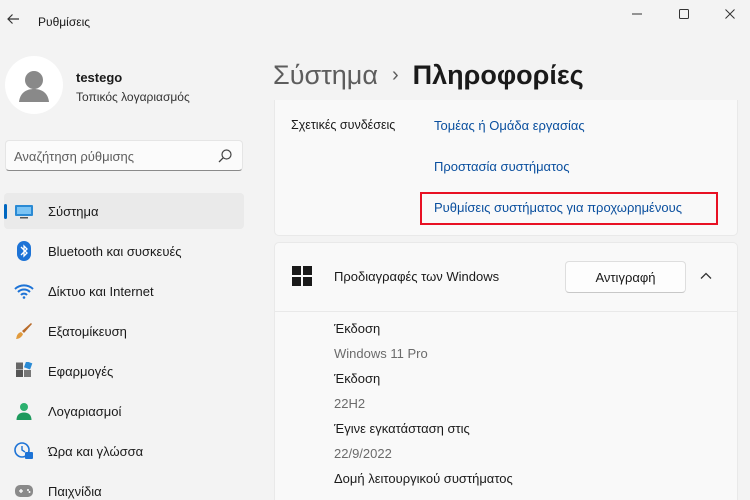 This screenshot has height=500, width=750. I want to click on minimize-button, so click(637, 14).